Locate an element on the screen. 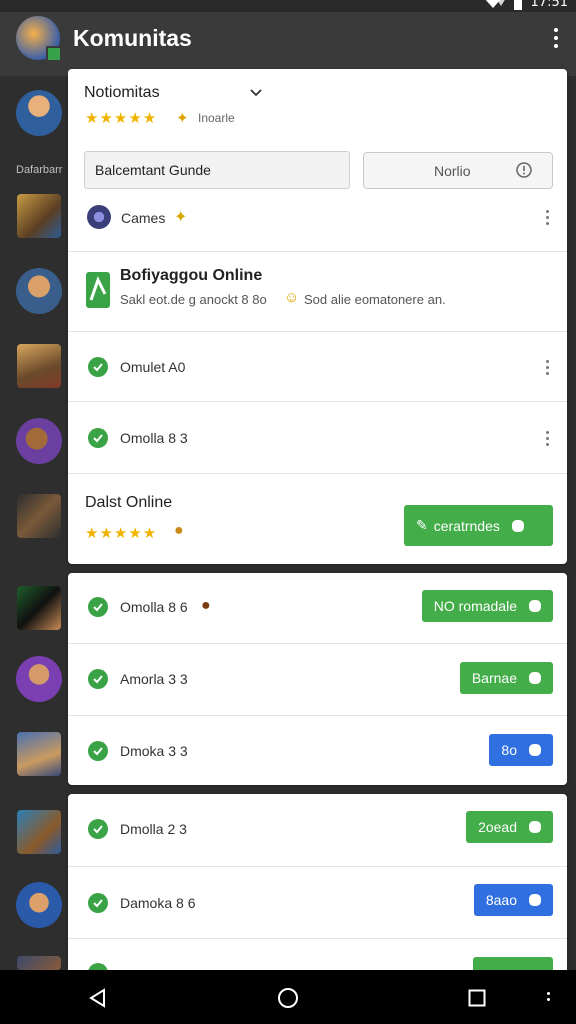  list-item: Dmolla 2 3 2oead is located at coordinates (317, 830).